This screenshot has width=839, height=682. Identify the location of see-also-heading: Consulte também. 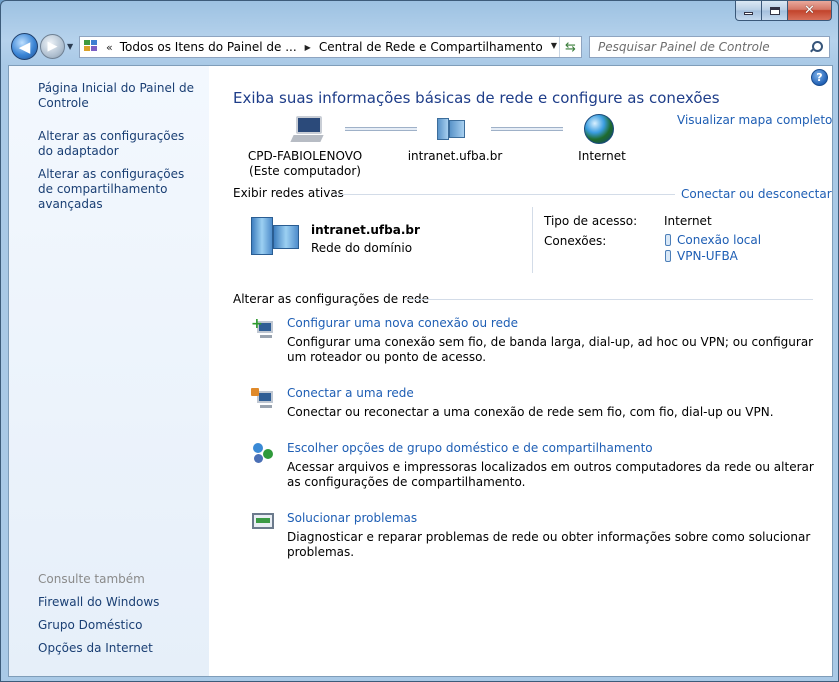
(91, 579).